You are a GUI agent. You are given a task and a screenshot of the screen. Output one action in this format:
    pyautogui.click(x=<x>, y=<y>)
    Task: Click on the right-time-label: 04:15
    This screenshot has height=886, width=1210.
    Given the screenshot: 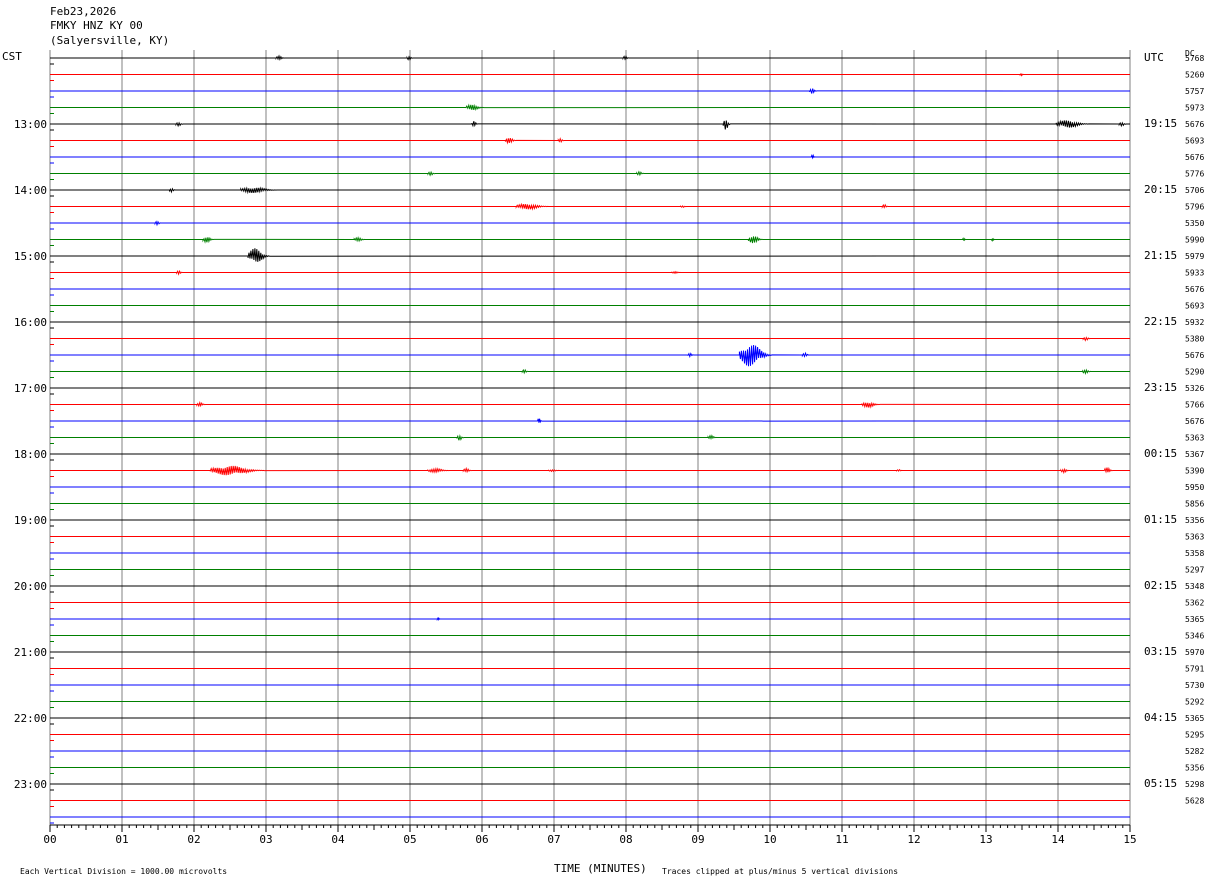 What is the action you would take?
    pyautogui.click(x=1160, y=717)
    